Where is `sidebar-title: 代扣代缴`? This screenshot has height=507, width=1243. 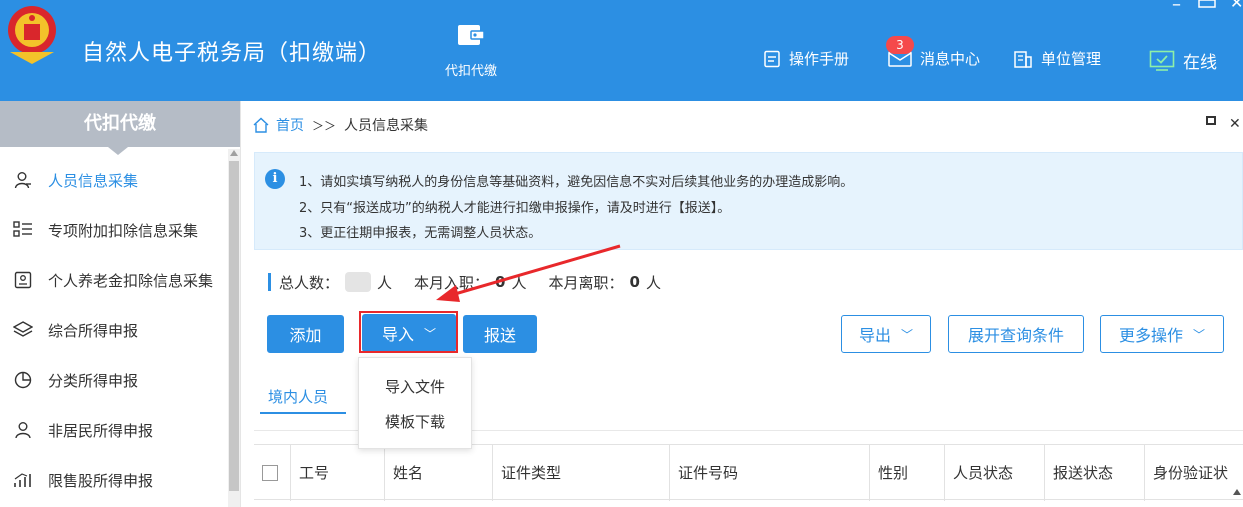 sidebar-title: 代扣代缴 is located at coordinates (120, 128).